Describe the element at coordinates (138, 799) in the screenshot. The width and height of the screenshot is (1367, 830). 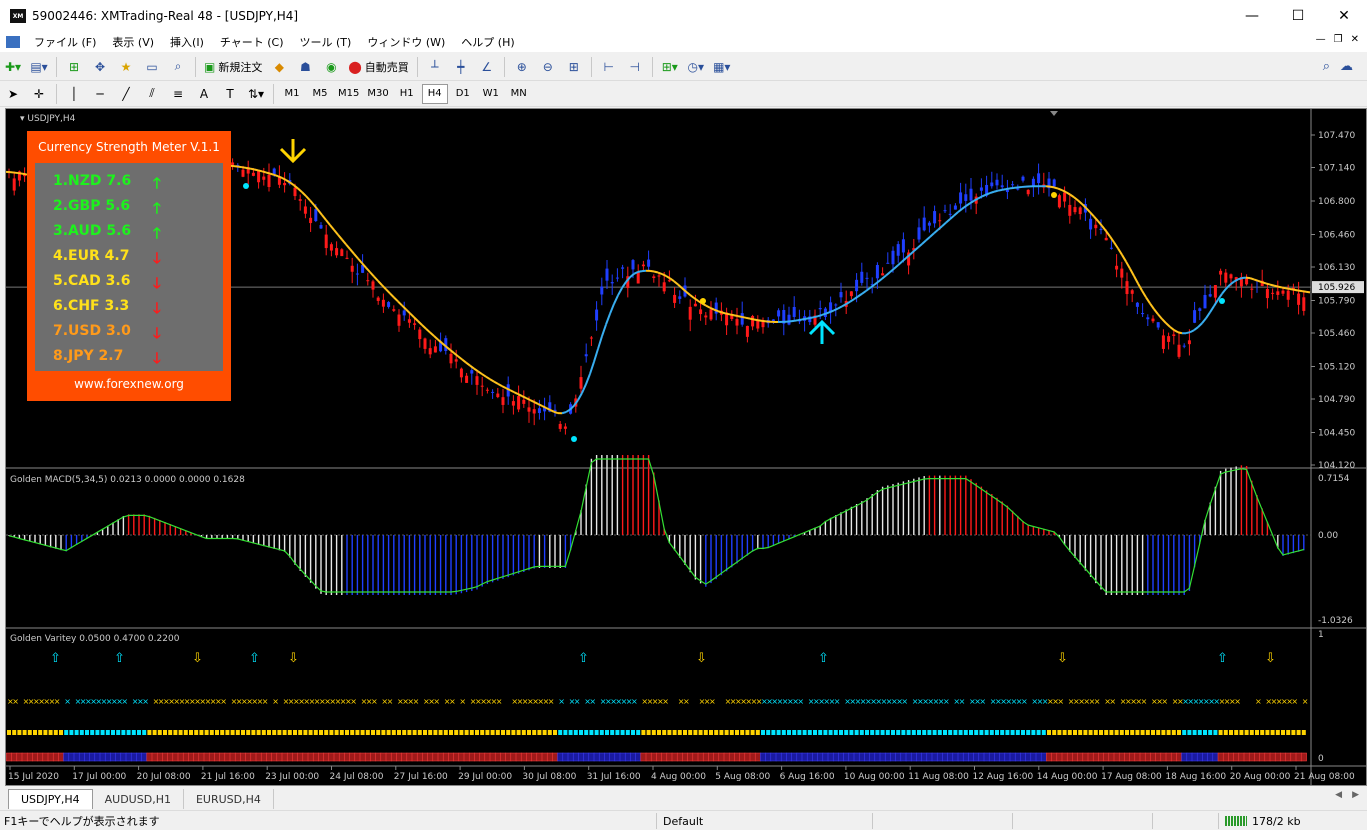
I see `tab-audusd-h1: AUDUSD,H1` at that location.